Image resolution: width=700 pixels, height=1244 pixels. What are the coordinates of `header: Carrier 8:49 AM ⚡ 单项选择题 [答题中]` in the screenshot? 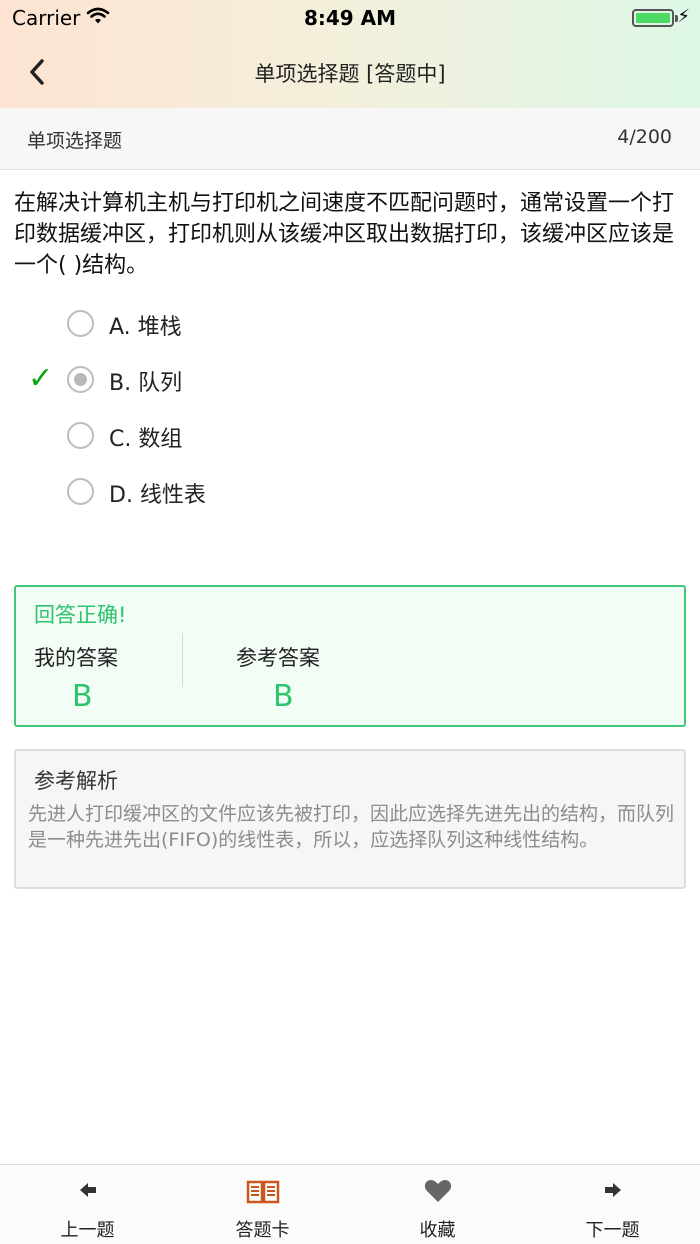 It's located at (350, 54).